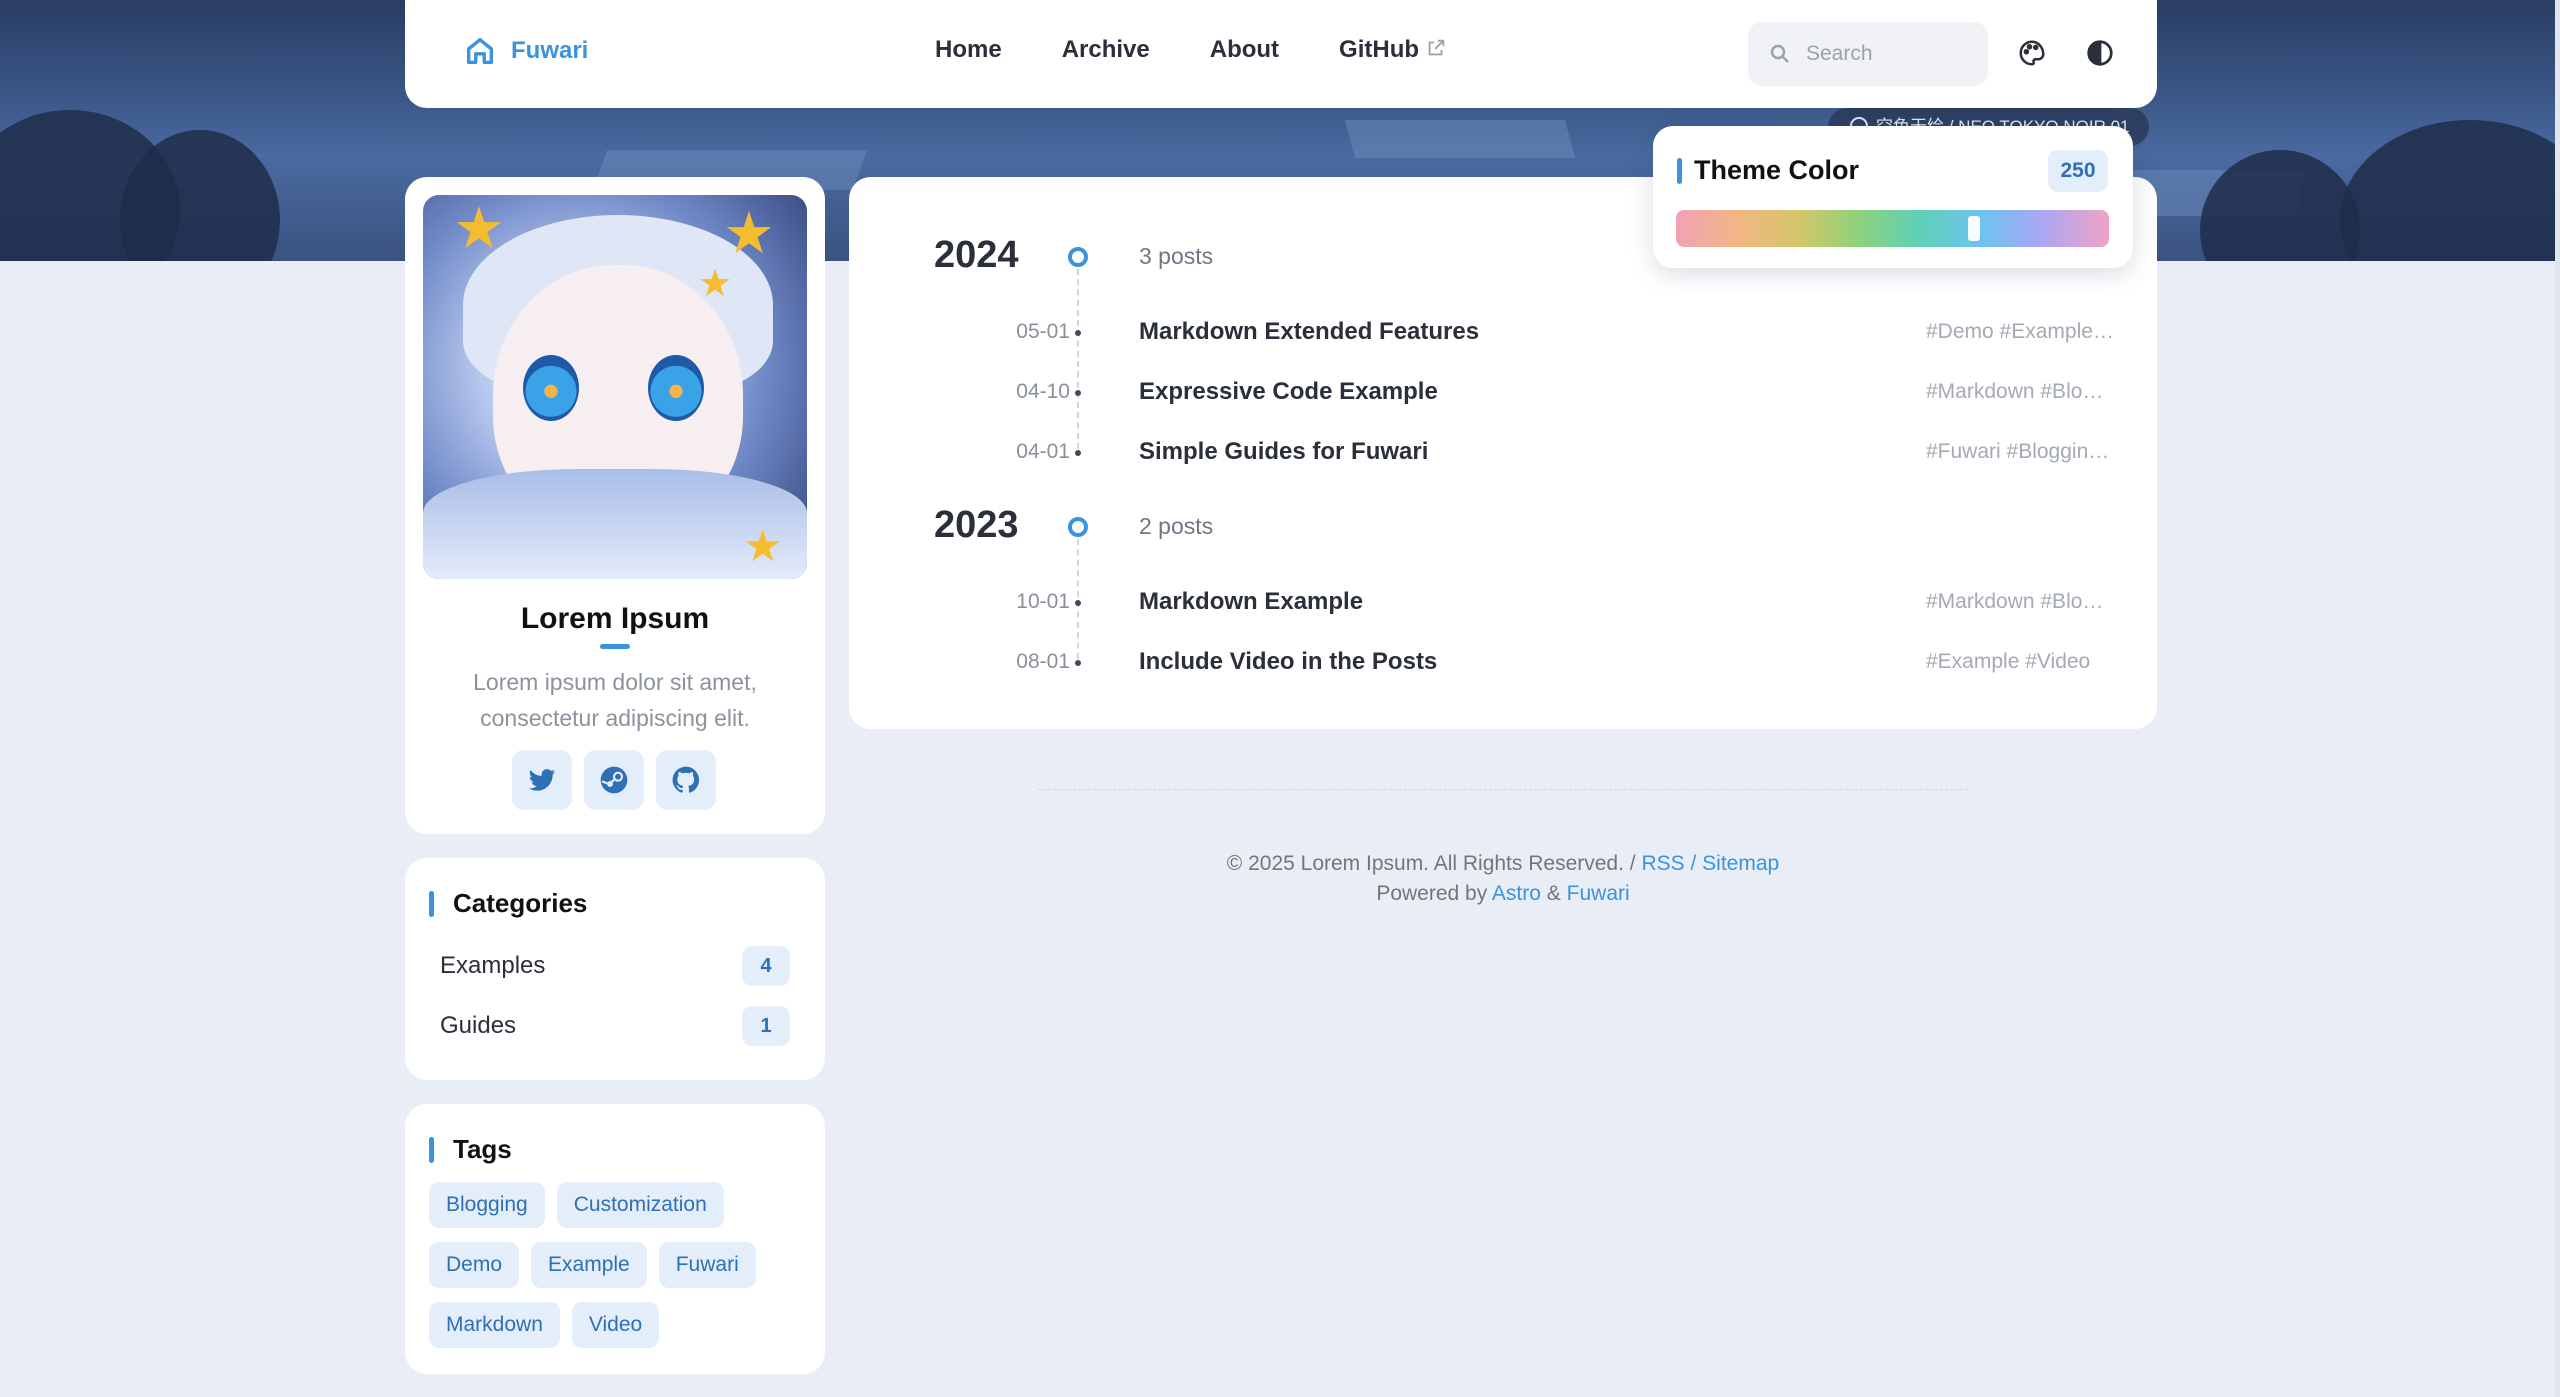 The image size is (2560, 1397). What do you see at coordinates (1516, 893) in the screenshot?
I see `astro-link: Astro` at bounding box center [1516, 893].